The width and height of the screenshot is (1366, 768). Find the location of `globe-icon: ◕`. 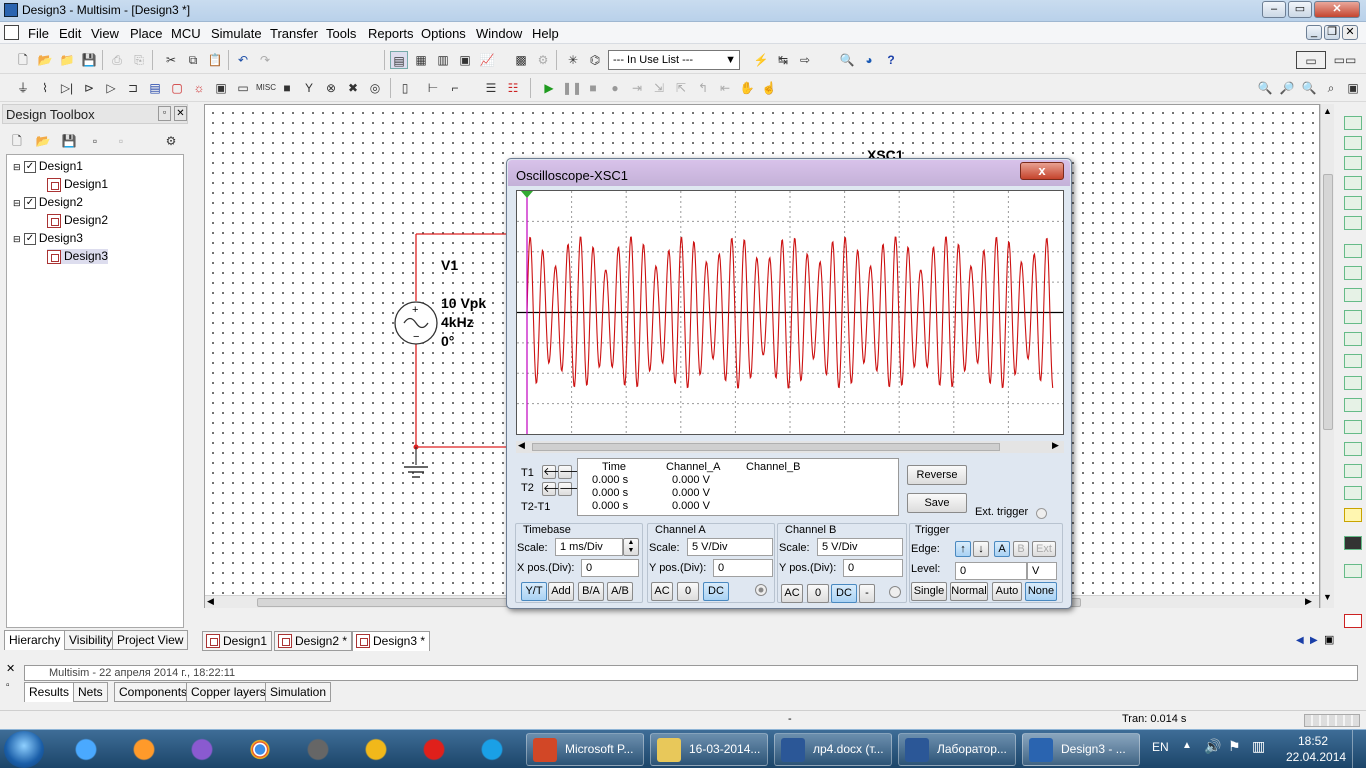

globe-icon: ◕ is located at coordinates (869, 60).